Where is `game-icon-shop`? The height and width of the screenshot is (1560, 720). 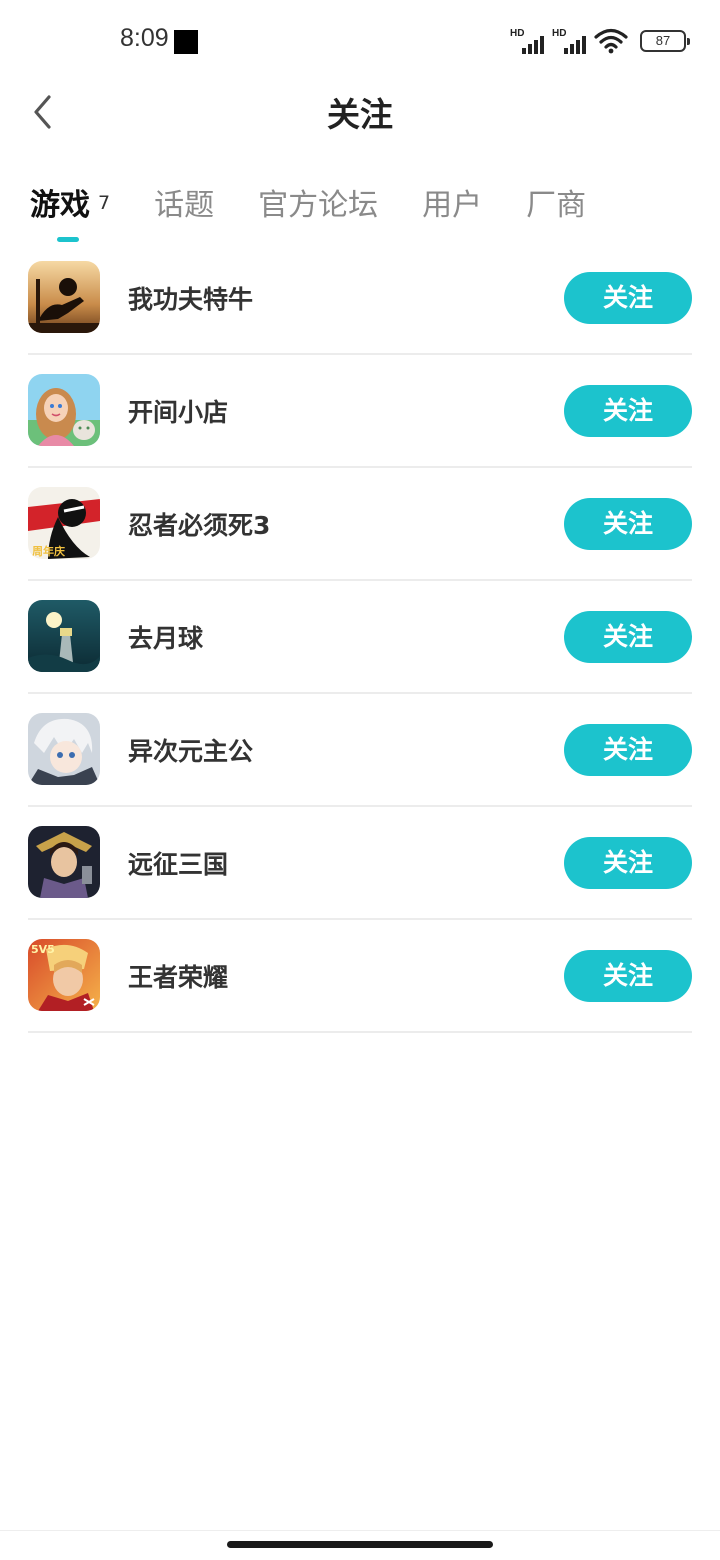
game-icon-shop is located at coordinates (64, 410).